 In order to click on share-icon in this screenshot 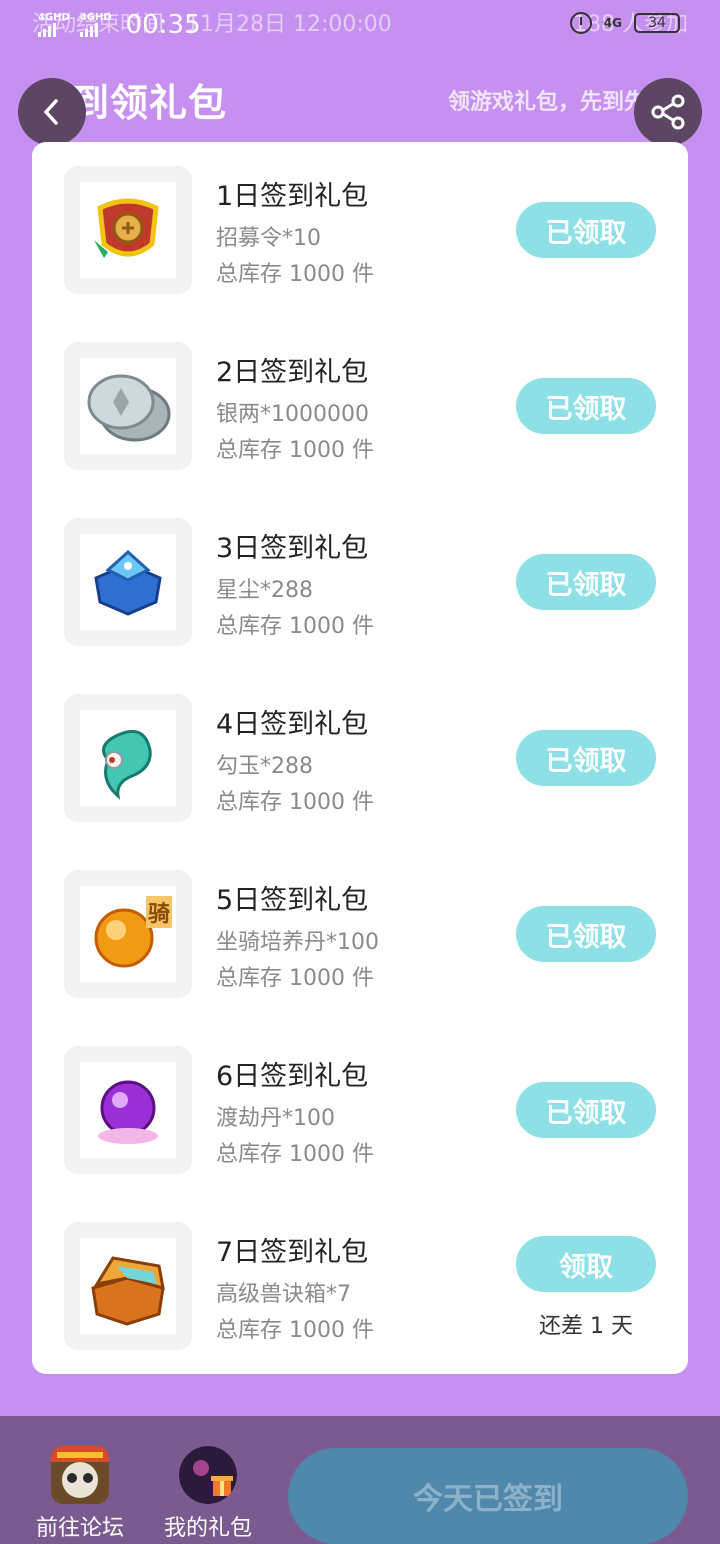, I will do `click(668, 112)`.